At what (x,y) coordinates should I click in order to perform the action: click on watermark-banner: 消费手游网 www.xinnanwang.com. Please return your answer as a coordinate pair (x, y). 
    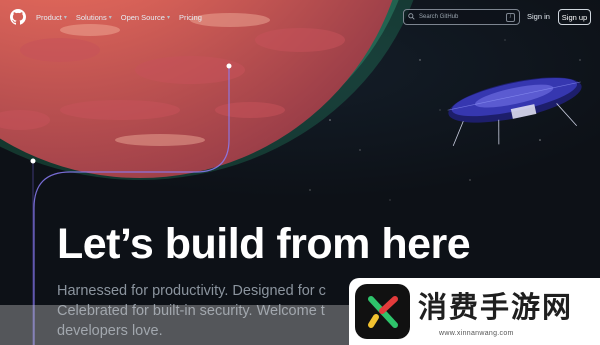
    Looking at the image, I should click on (474, 311).